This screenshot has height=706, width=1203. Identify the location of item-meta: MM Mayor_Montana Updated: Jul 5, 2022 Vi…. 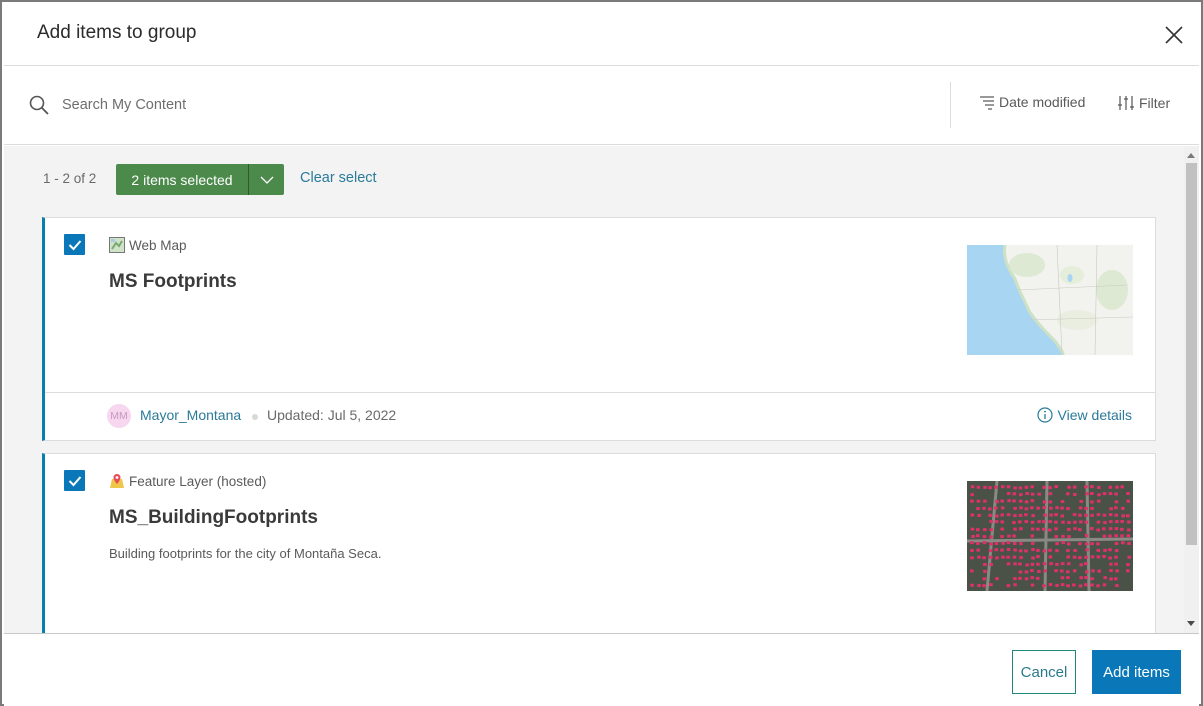
(600, 416).